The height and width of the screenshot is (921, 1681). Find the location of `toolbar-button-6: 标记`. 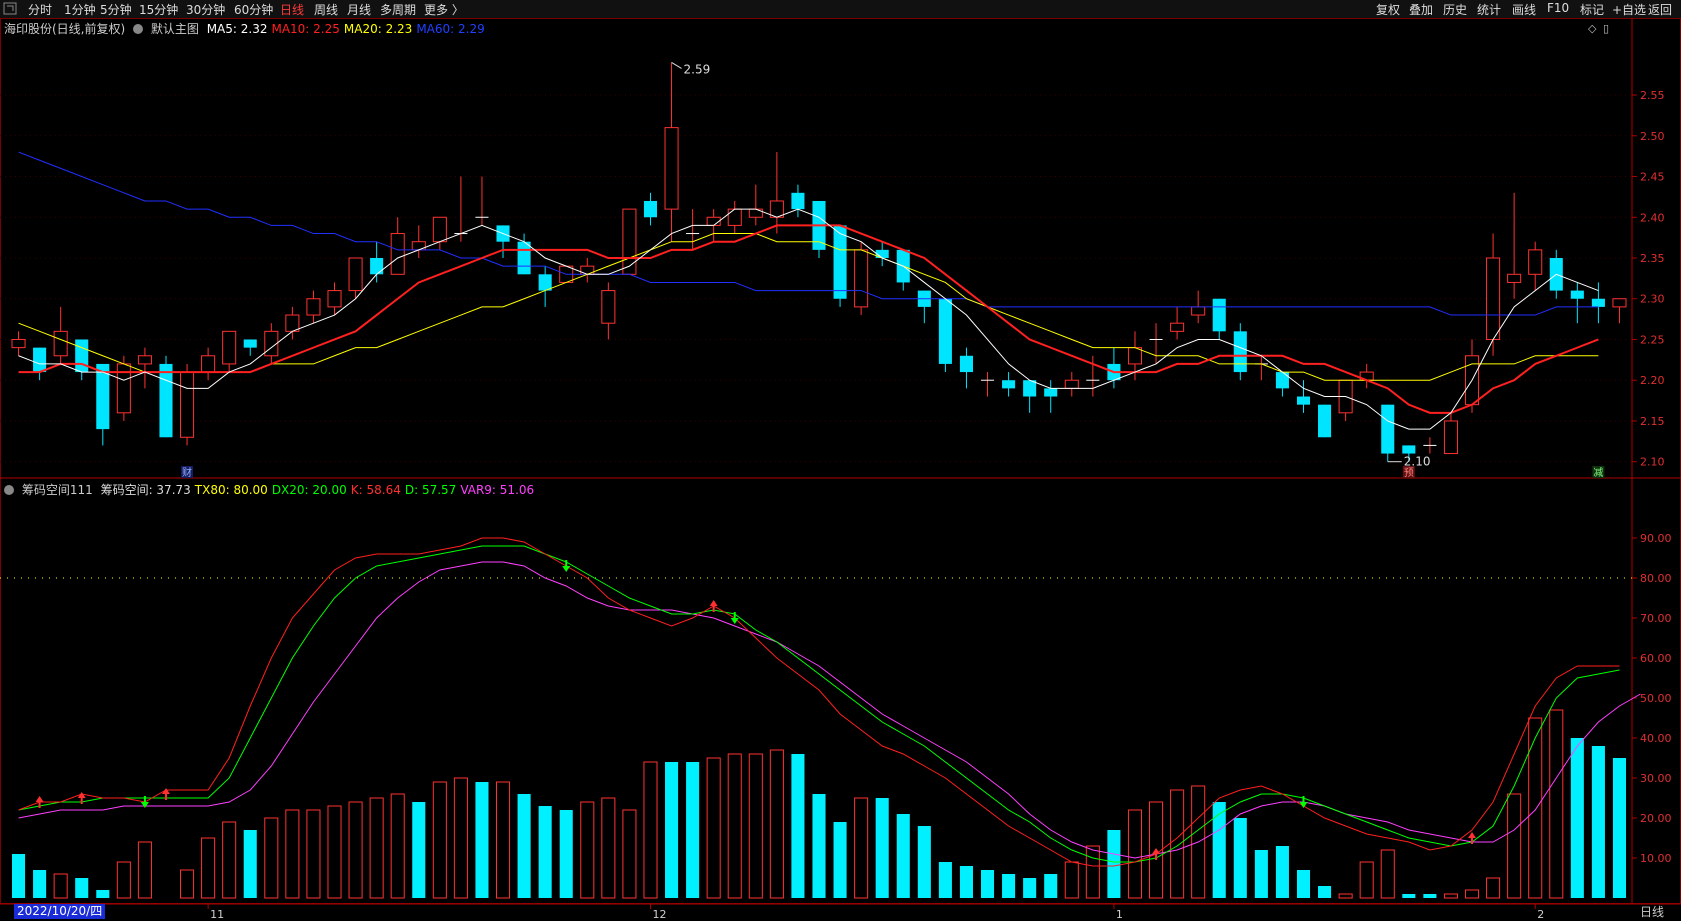

toolbar-button-6: 标记 is located at coordinates (1592, 9).